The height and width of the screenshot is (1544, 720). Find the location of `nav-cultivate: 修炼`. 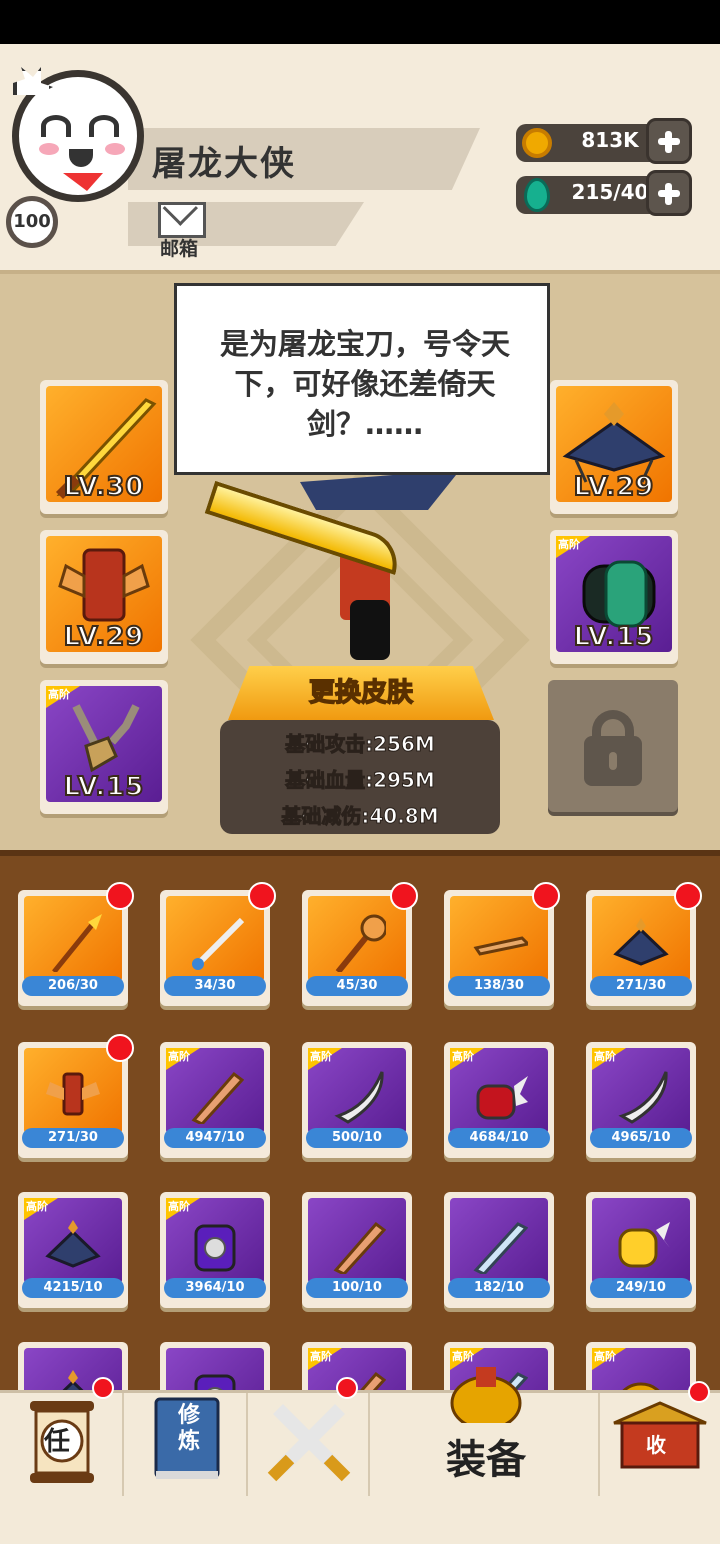

nav-cultivate: 修炼 is located at coordinates (186, 1446).